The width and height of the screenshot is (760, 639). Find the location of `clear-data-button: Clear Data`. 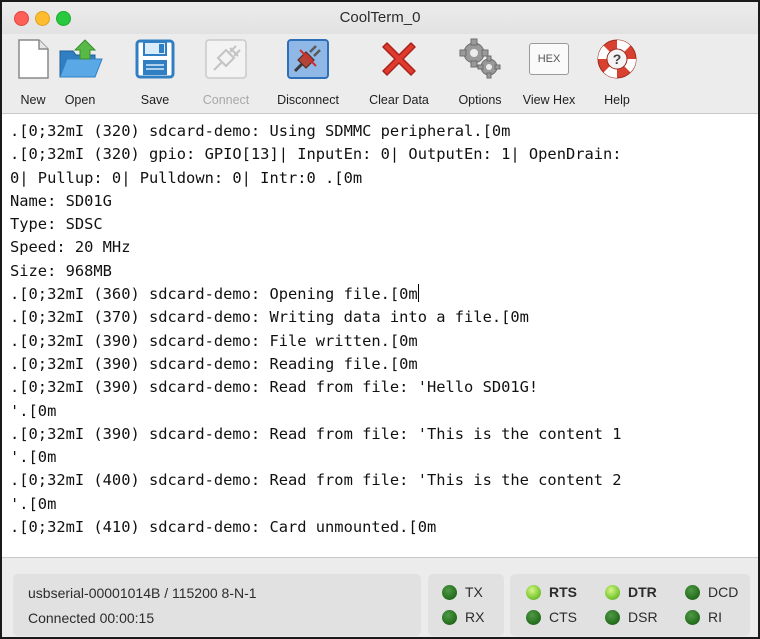

clear-data-button: Clear Data is located at coordinates (399, 74).